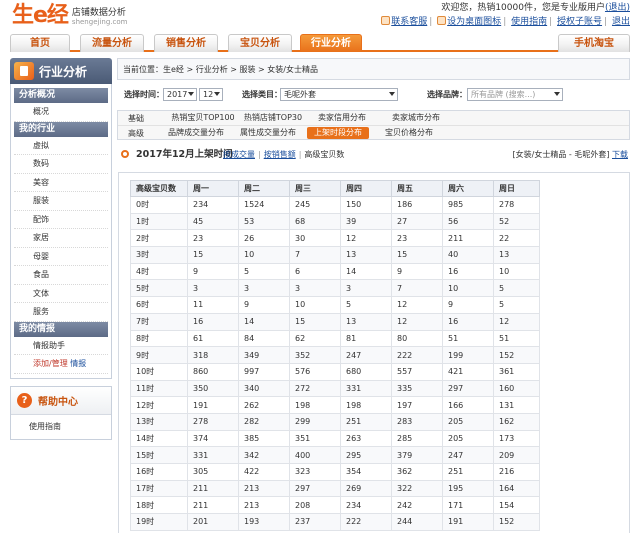  Describe the element at coordinates (417, 238) in the screenshot. I see `count-cell: 23` at that location.